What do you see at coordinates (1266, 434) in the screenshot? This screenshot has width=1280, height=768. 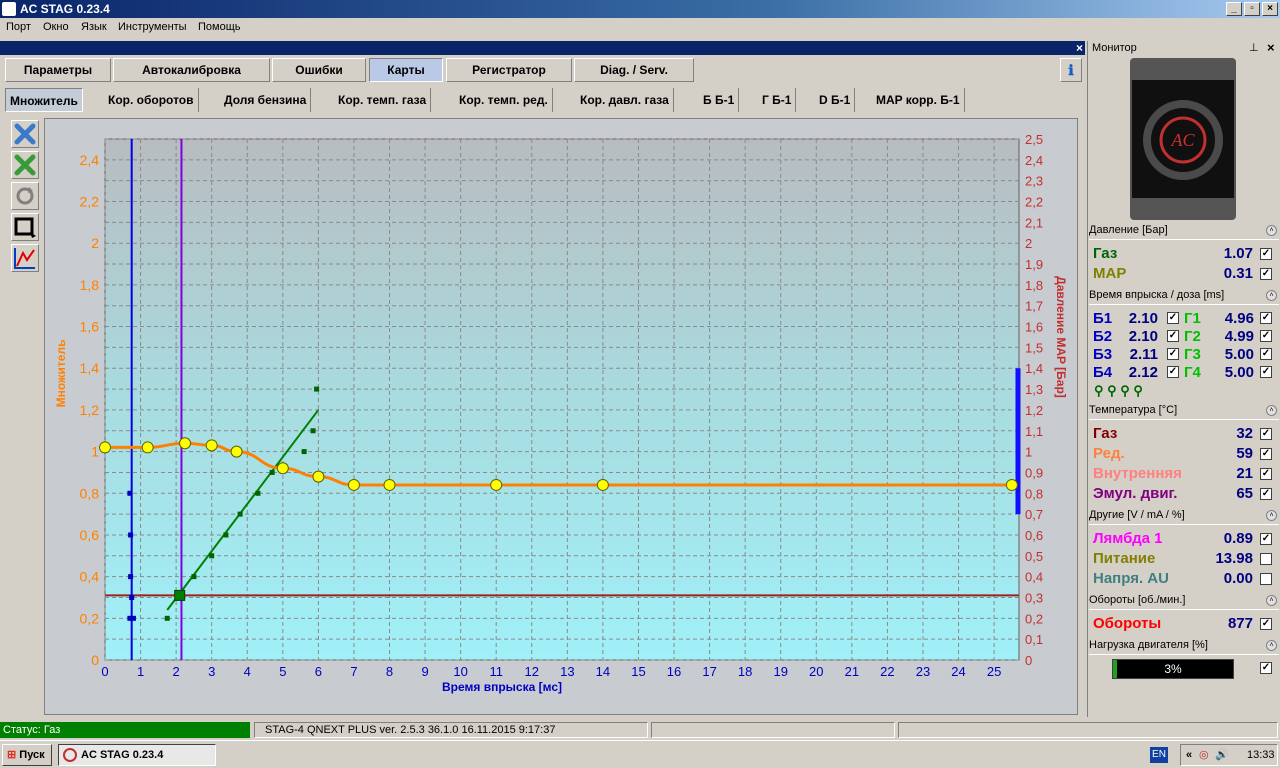 I see `temp-gas-checkbox: ✓` at bounding box center [1266, 434].